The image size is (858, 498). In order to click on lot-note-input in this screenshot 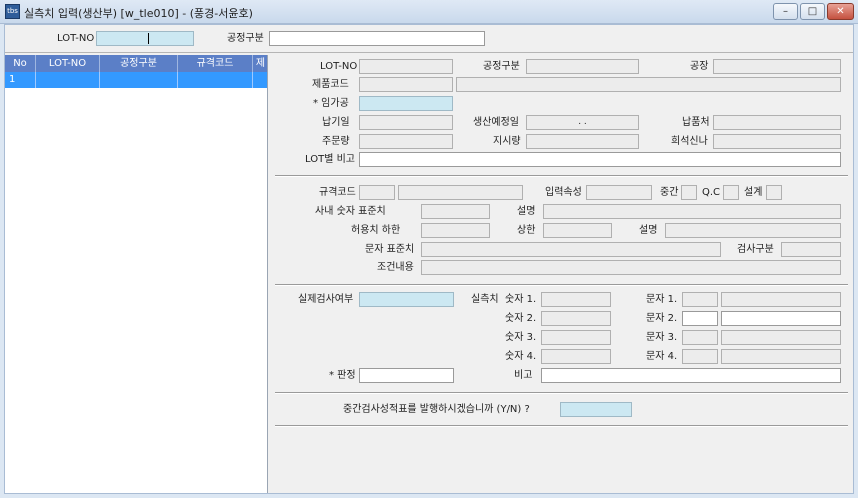, I will do `click(600, 159)`.